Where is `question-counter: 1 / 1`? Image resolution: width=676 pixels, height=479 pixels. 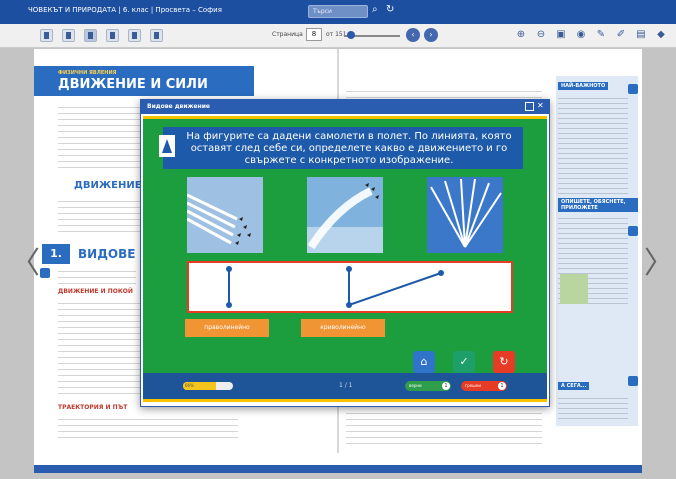 question-counter: 1 / 1 is located at coordinates (346, 385).